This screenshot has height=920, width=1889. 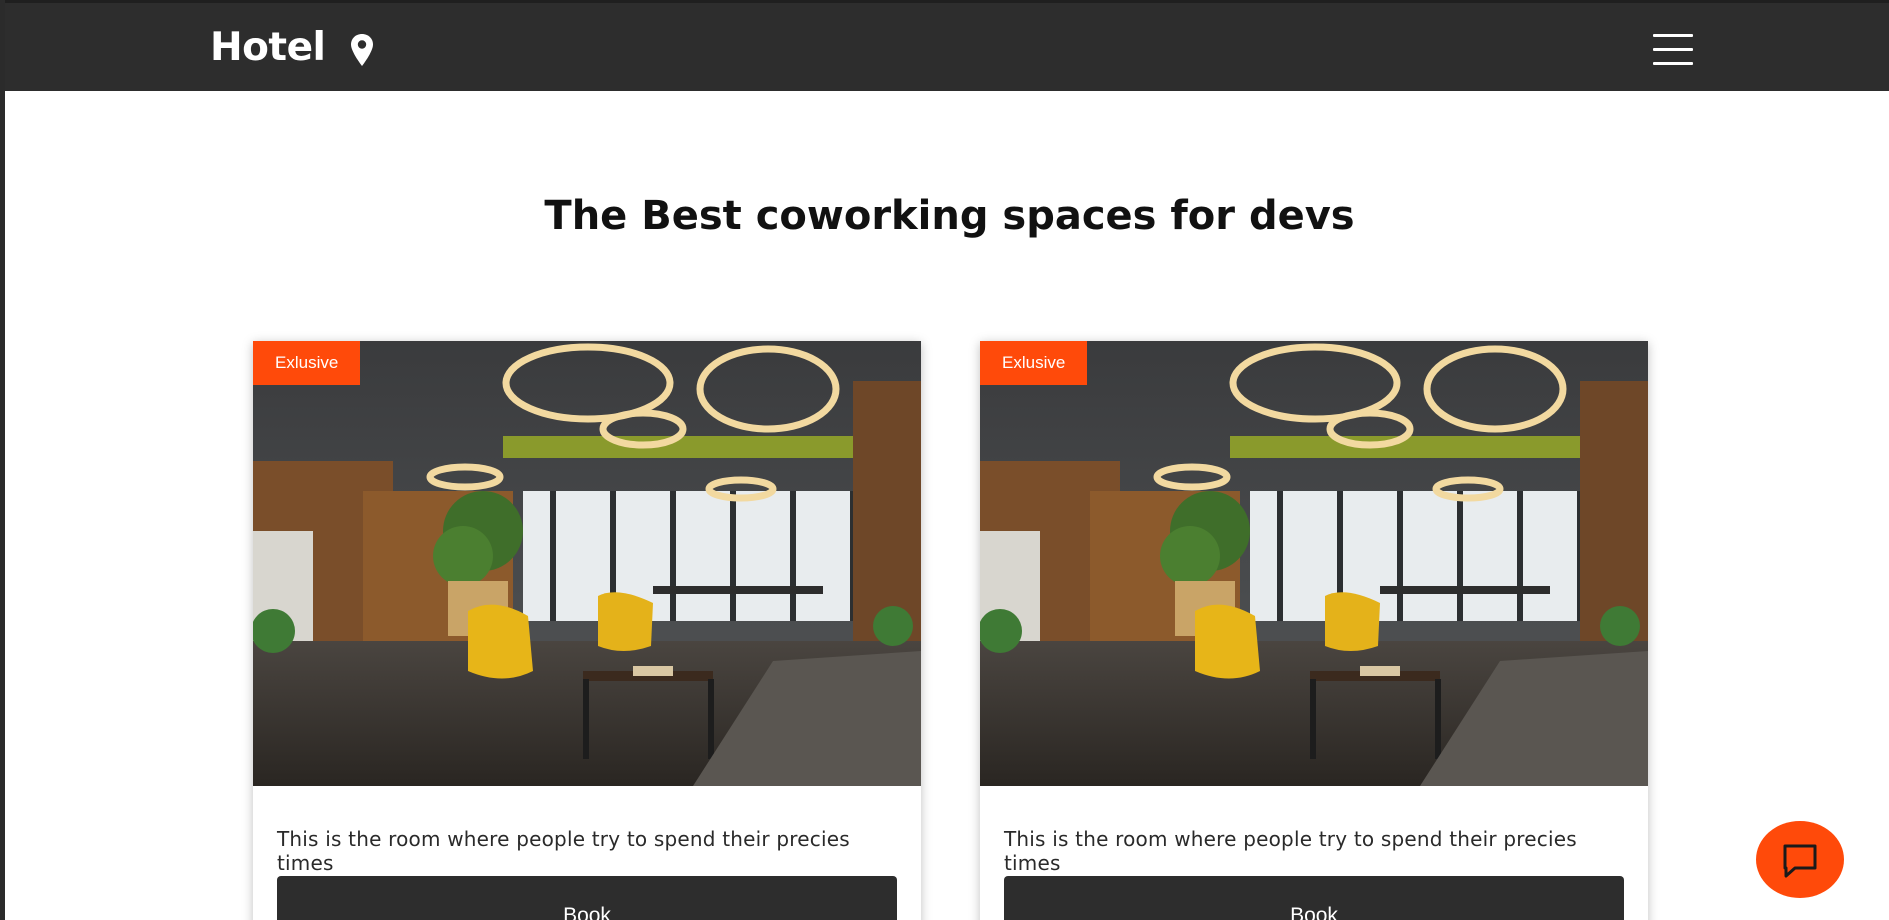 I want to click on chat-button, so click(x=1800, y=859).